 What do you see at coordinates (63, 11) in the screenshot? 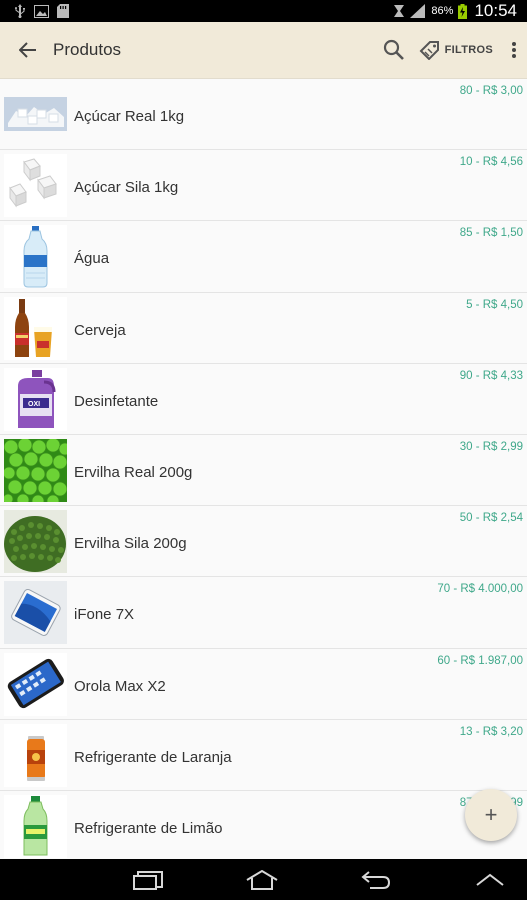
I see `sd-card-icon` at bounding box center [63, 11].